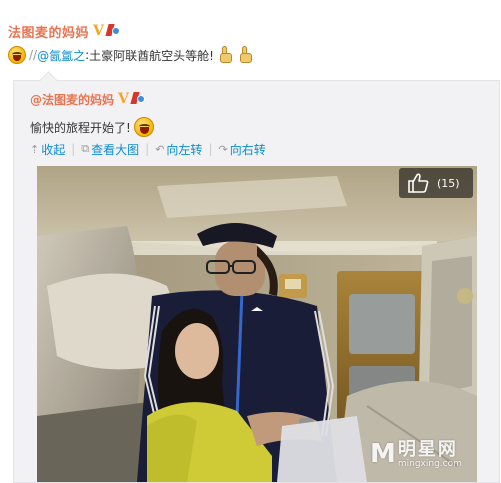 Image resolution: width=501 pixels, height=483 pixels. Describe the element at coordinates (85, 148) in the screenshot. I see `enlarge-icon: ⧉` at that location.